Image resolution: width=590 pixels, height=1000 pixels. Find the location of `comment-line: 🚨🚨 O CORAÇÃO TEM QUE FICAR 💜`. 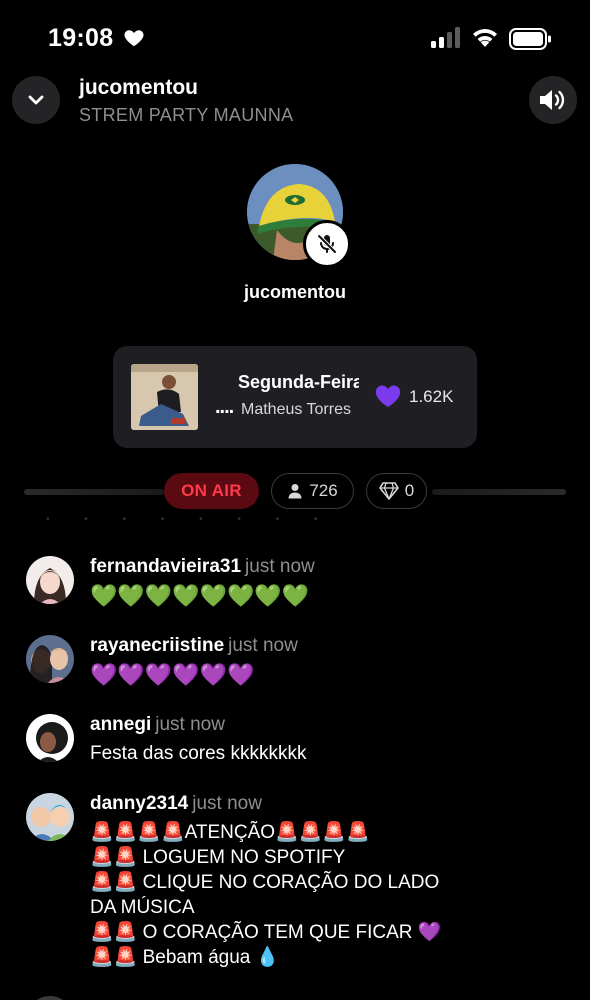

comment-line: 🚨🚨 O CORAÇÃO TEM QUE FICAR 💜 is located at coordinates (266, 932).